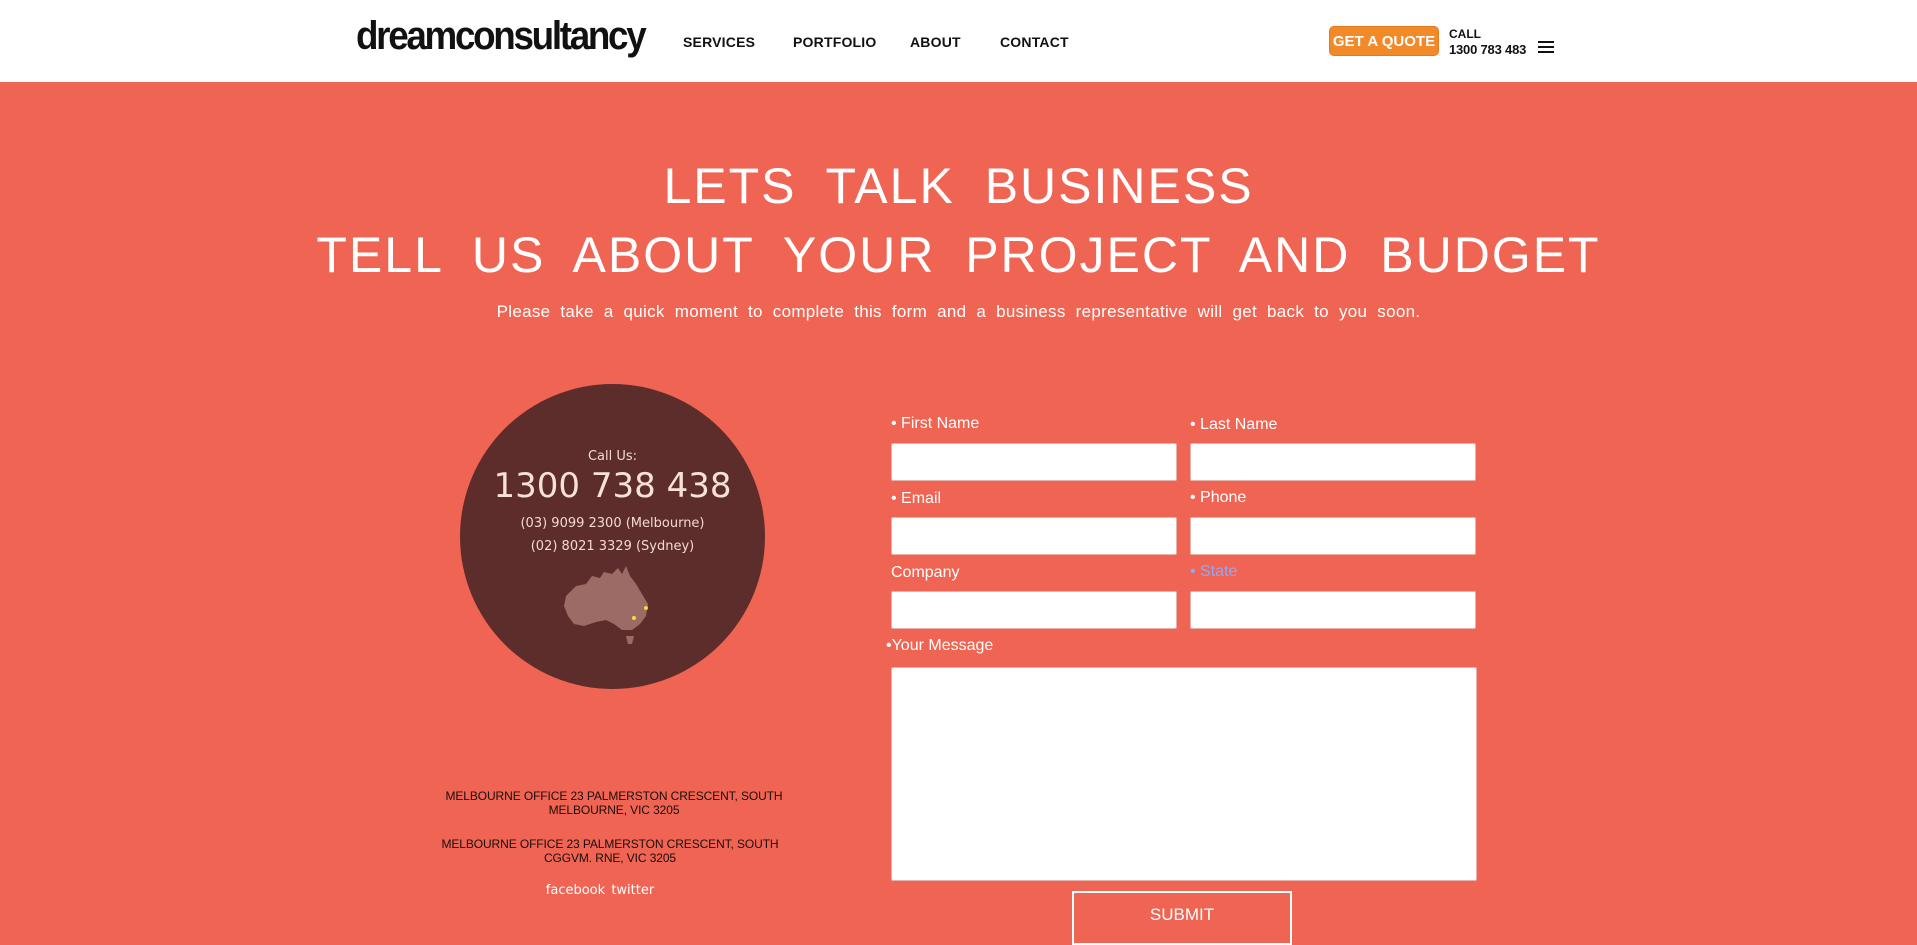 The height and width of the screenshot is (945, 1917). I want to click on australia-map-icon, so click(606, 605).